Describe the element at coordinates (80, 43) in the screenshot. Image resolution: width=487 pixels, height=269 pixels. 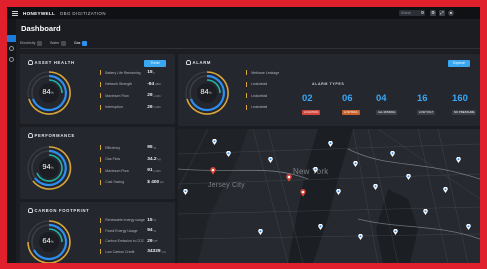
I see `tab-gas: Gas` at that location.